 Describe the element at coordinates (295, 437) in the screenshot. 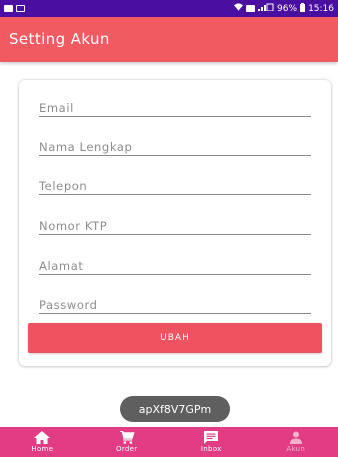

I see `person-icon` at that location.